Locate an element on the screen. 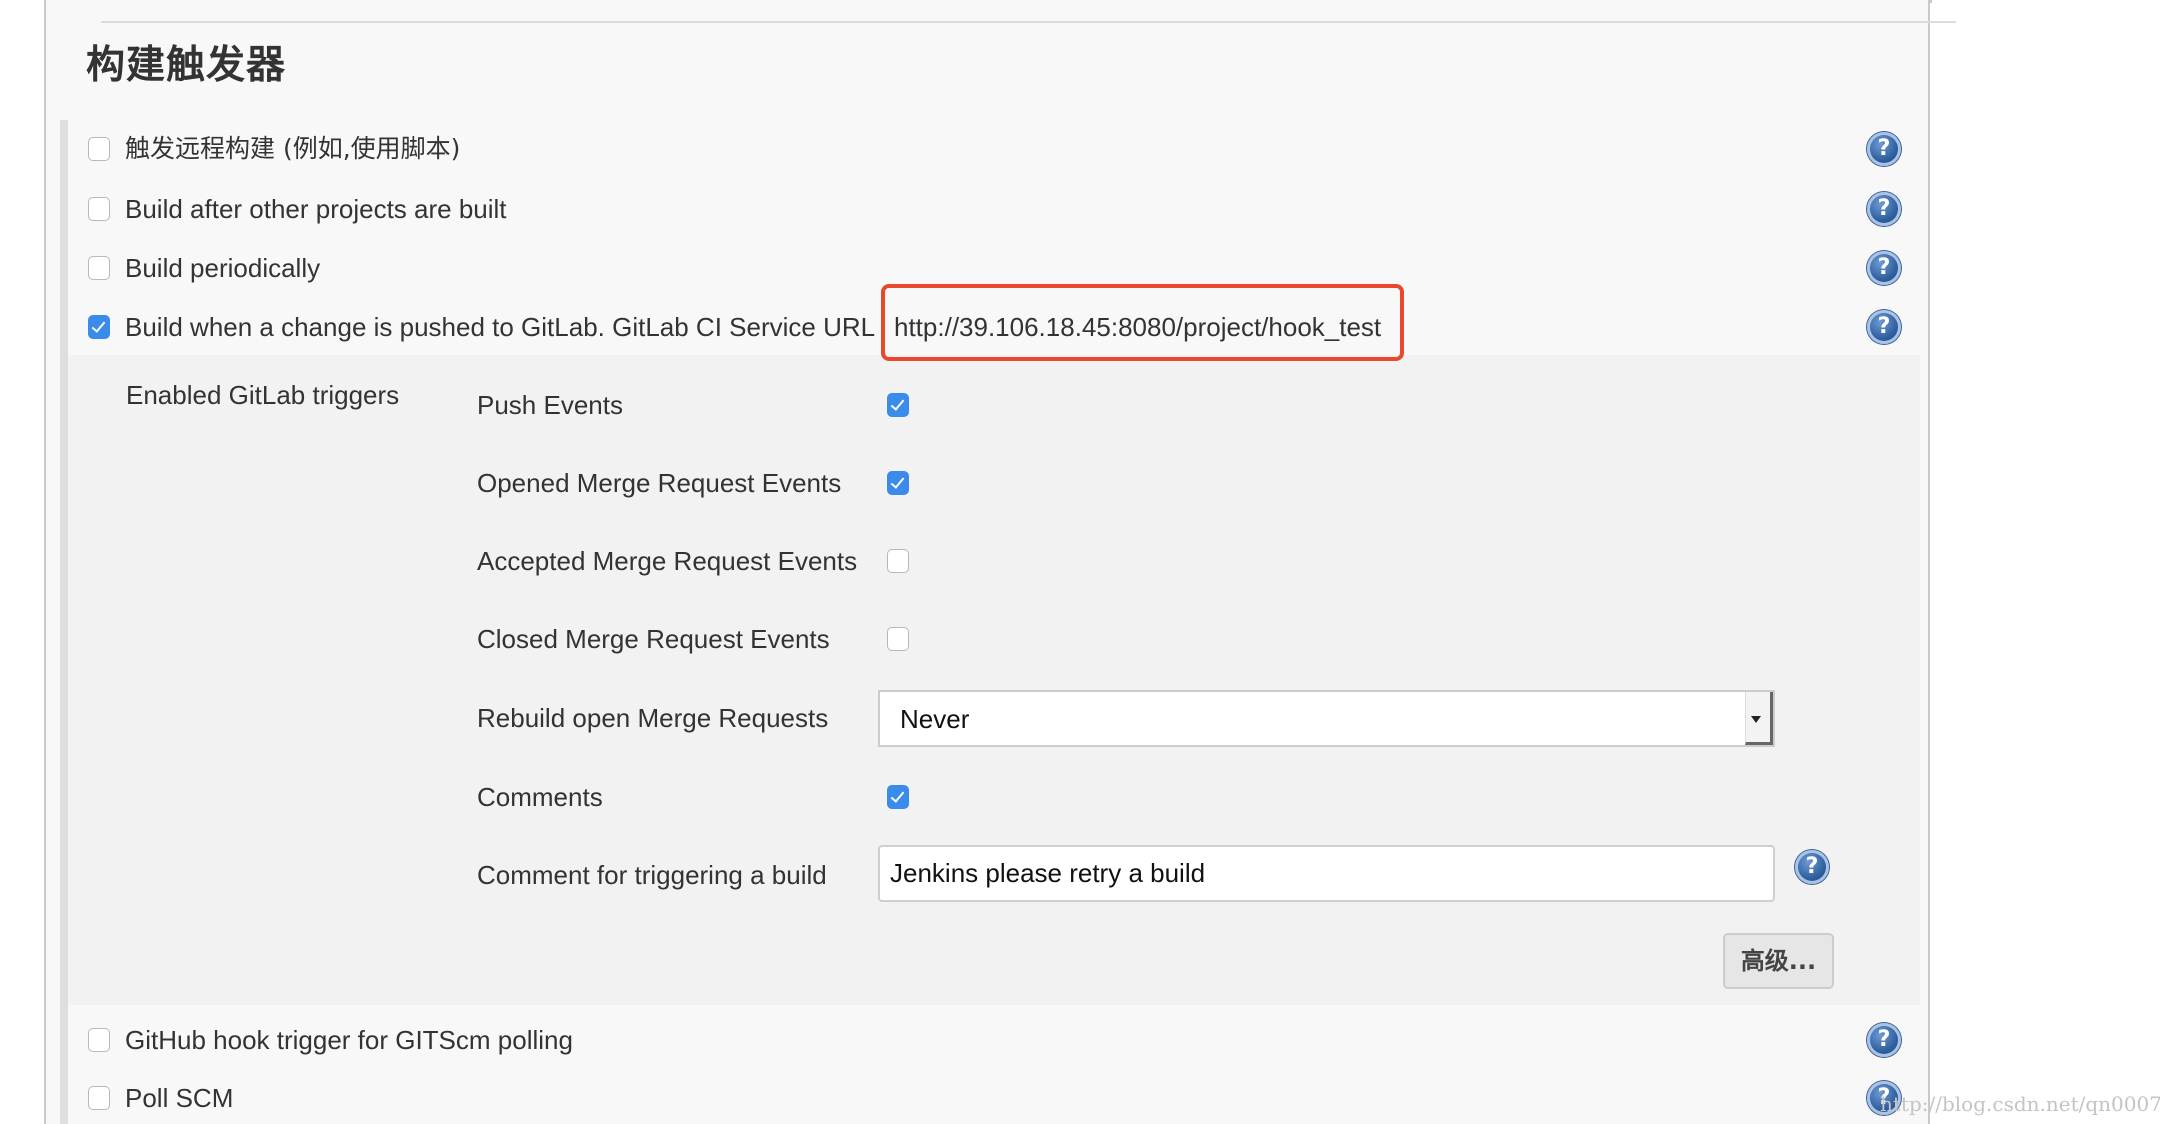  comment-trigger-label: Comment for triggering a build is located at coordinates (652, 875).